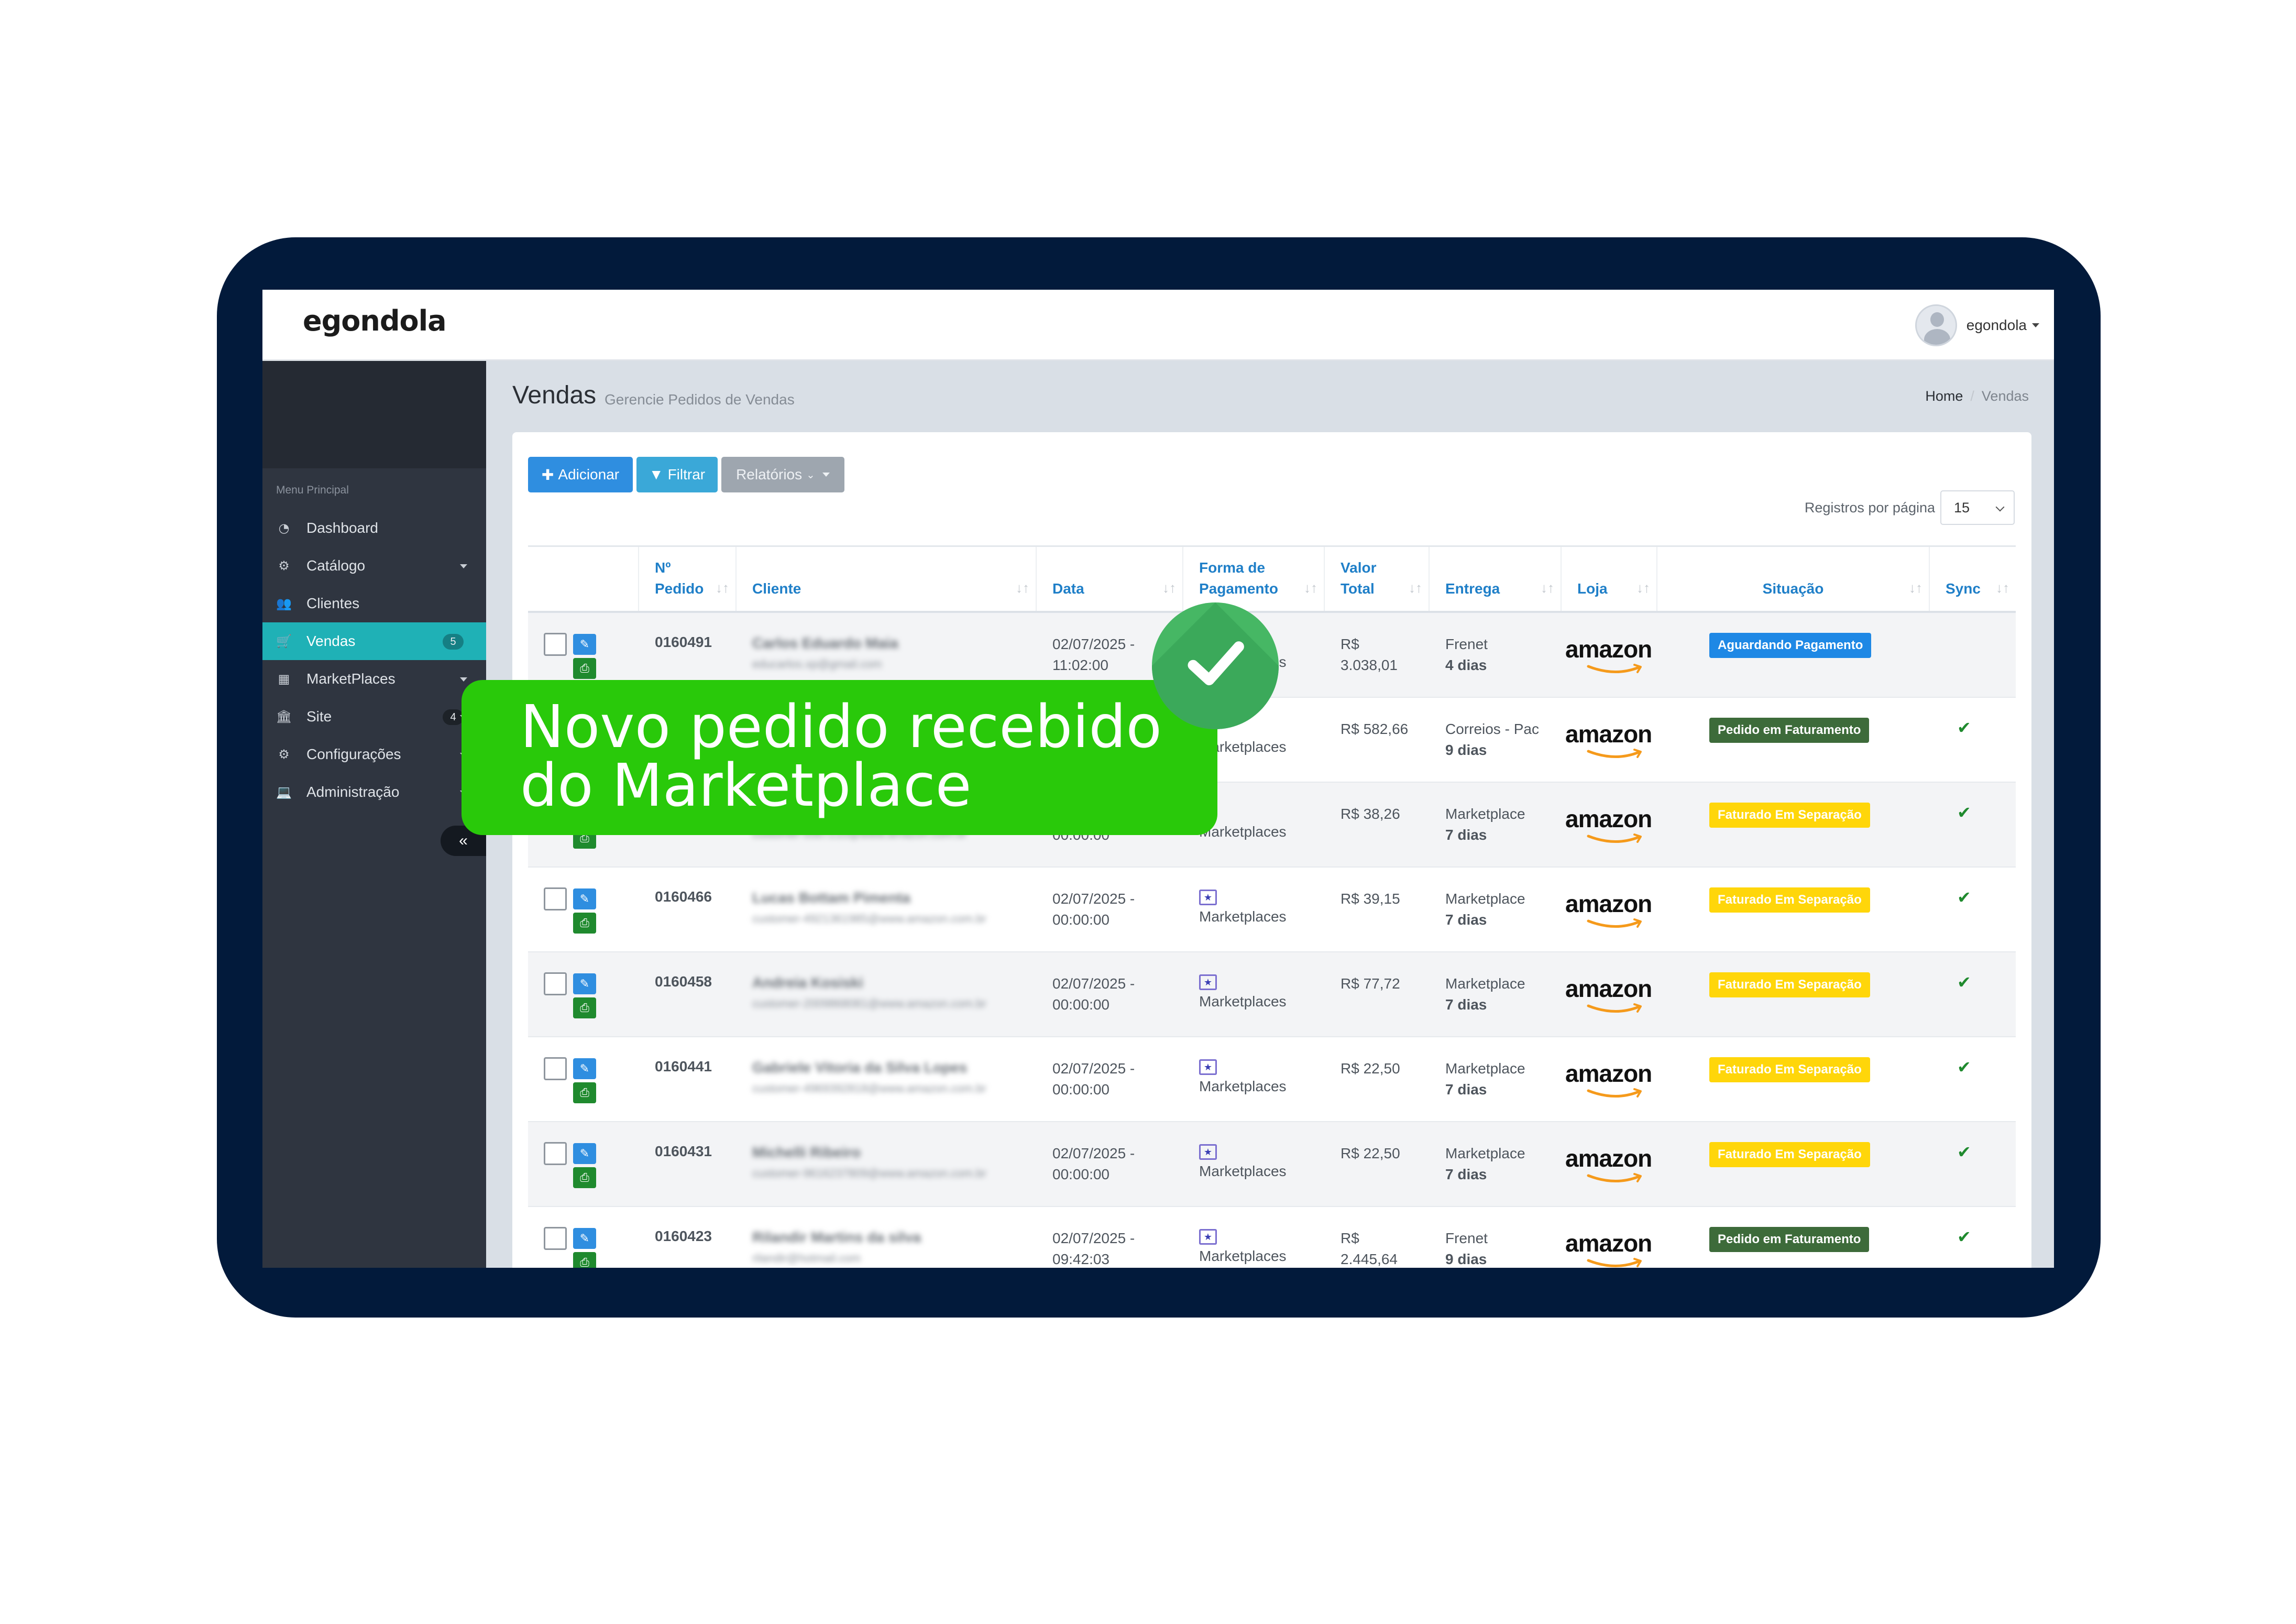 The height and width of the screenshot is (1624, 2296). I want to click on sidebar-item-clientes: 👥 Clientes, so click(374, 603).